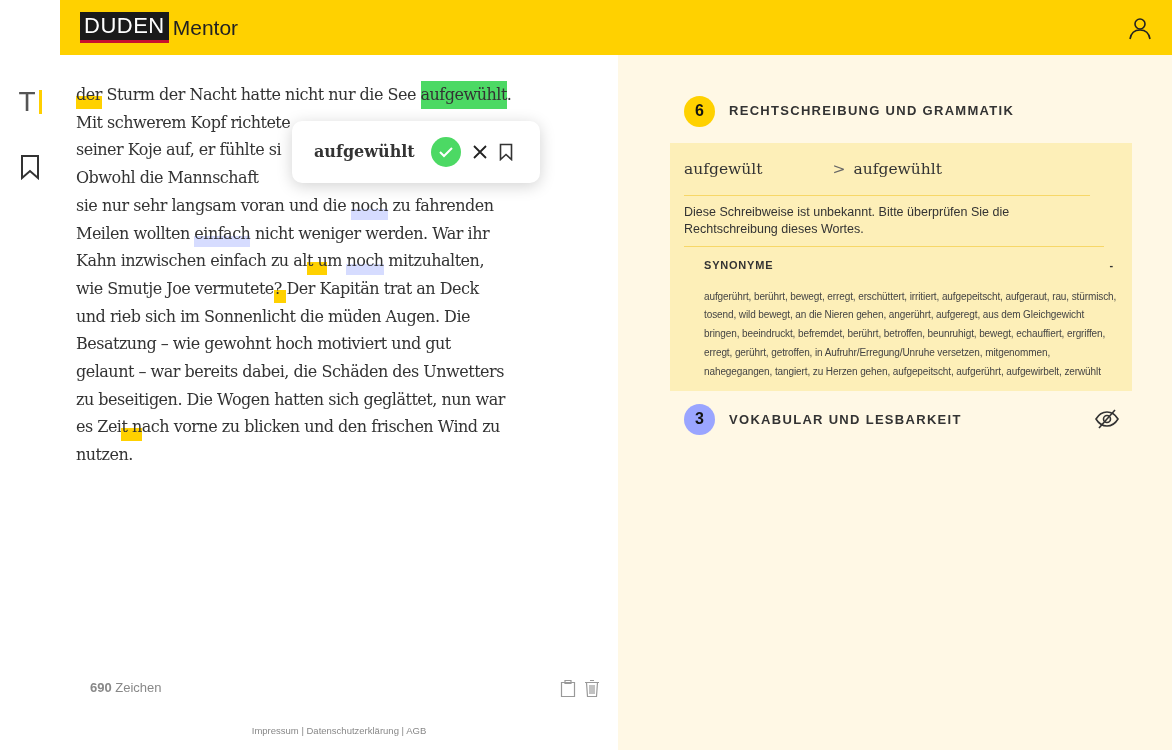 The image size is (1172, 750). What do you see at coordinates (699, 111) in the screenshot?
I see `count-badge: 6` at bounding box center [699, 111].